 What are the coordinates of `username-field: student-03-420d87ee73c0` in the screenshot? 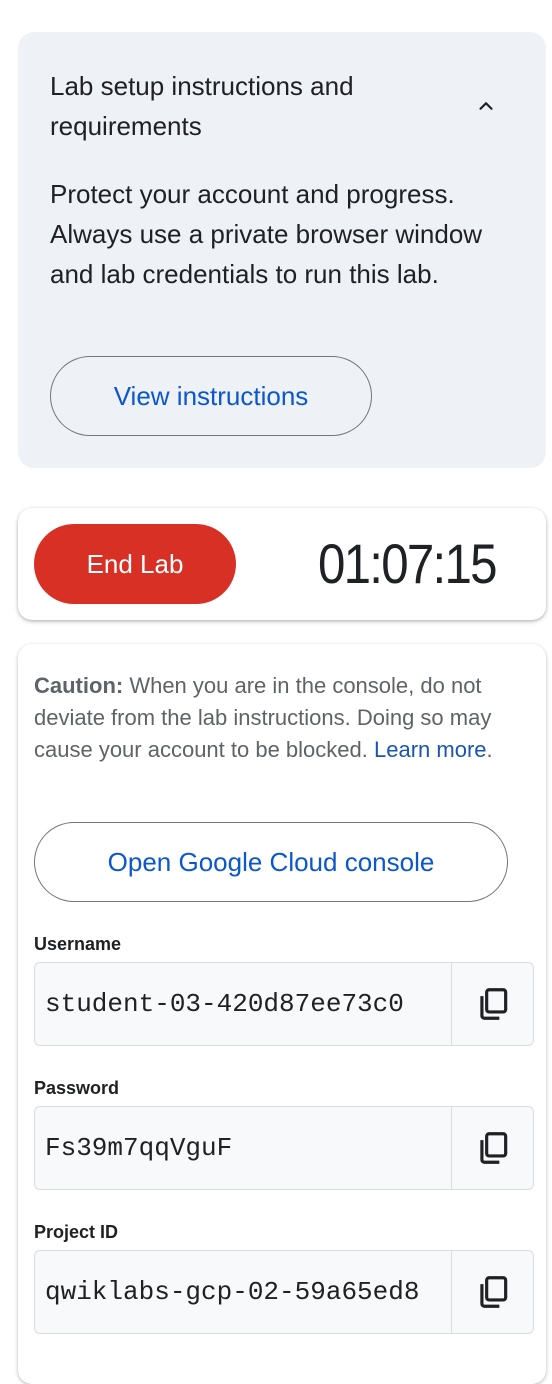 It's located at (284, 1004).